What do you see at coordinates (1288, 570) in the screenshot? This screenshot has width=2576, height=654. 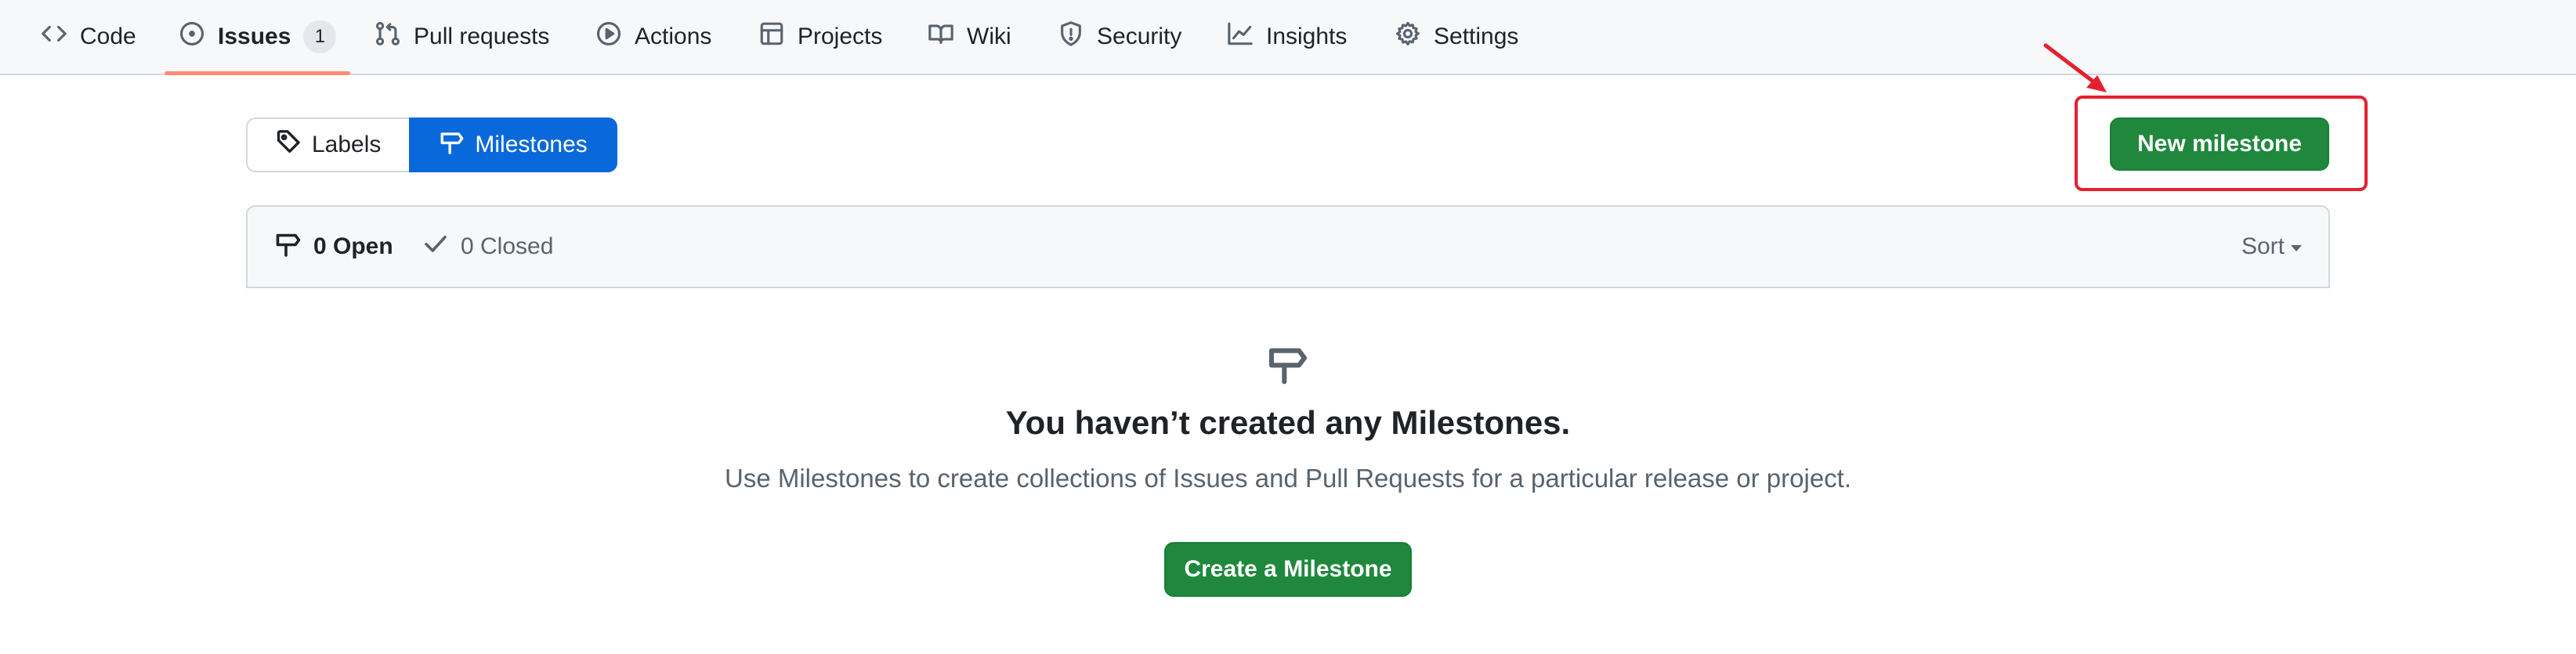 I see `create-milestone-button: Create a Milestone` at bounding box center [1288, 570].